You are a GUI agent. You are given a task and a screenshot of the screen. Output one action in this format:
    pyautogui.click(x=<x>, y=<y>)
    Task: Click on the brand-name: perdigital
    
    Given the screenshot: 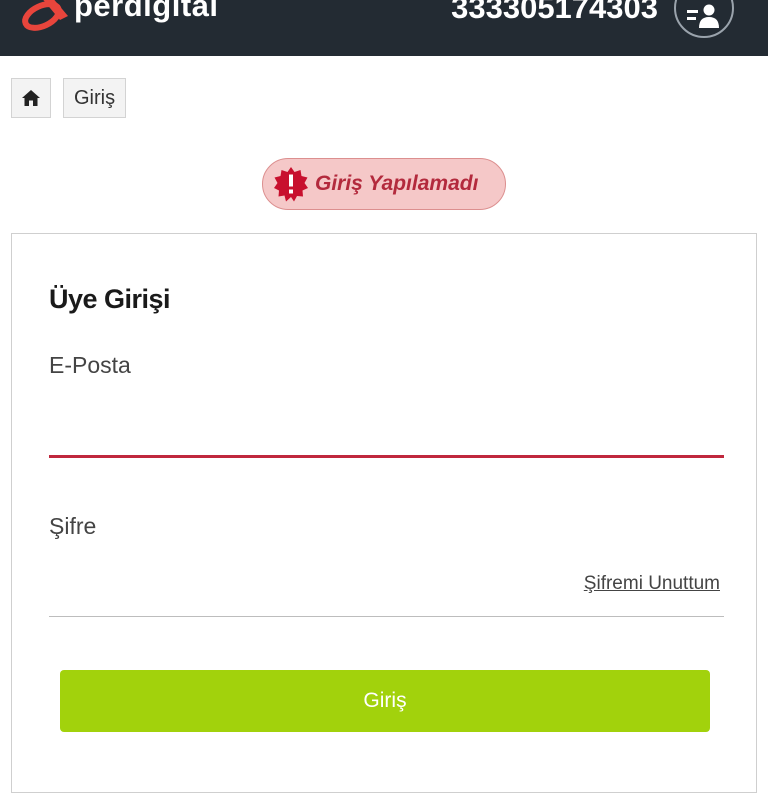 What is the action you would take?
    pyautogui.click(x=146, y=12)
    